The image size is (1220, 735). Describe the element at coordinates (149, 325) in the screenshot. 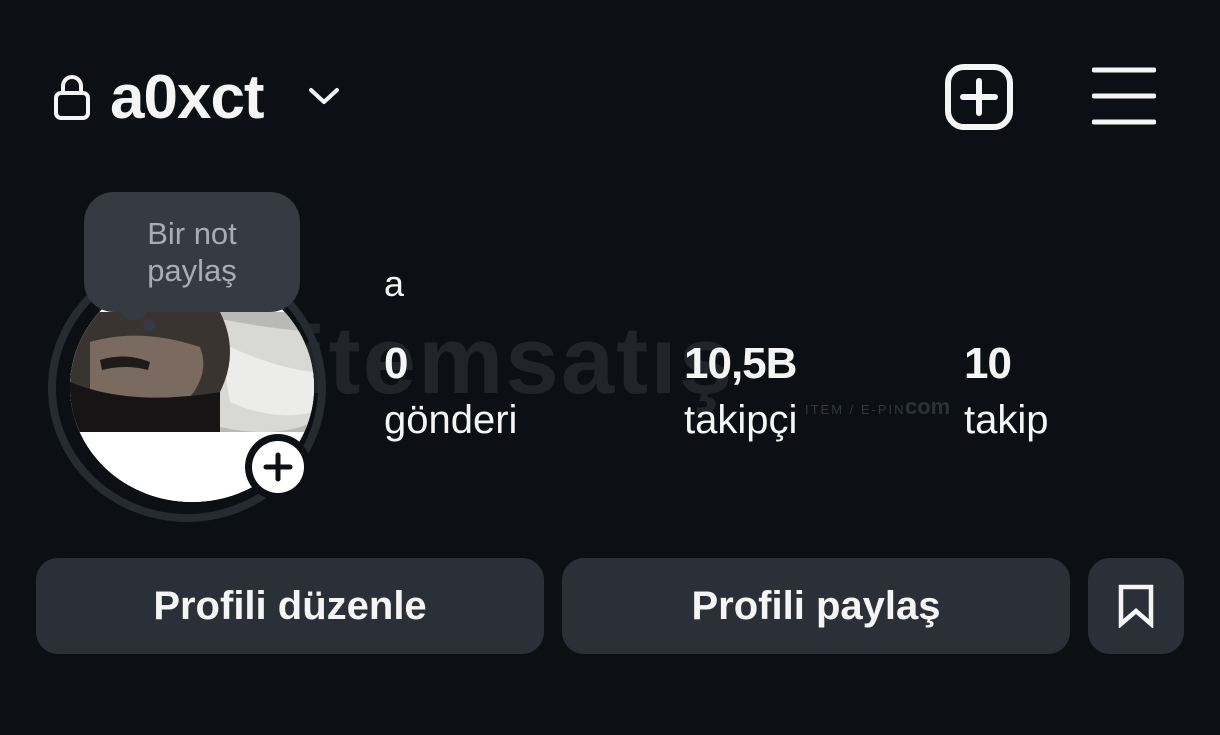

I see `note-bubble-tail-dot` at that location.